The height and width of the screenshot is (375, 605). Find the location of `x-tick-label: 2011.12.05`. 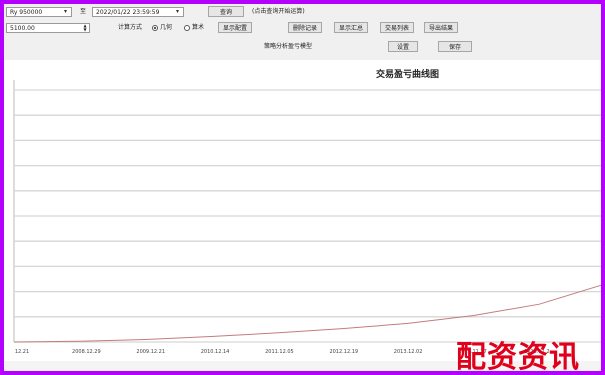

x-tick-label: 2011.12.05 is located at coordinates (279, 352).